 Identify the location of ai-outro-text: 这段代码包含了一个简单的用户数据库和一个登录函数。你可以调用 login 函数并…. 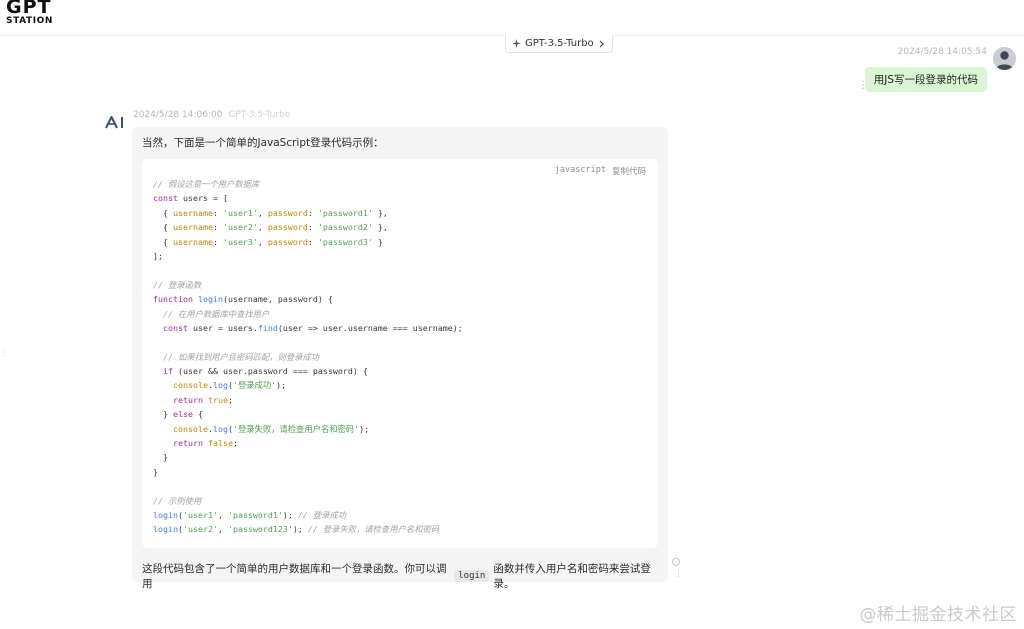
(405, 576).